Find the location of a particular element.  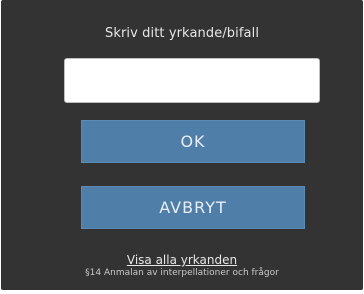

show-all-motions-link: Visa alla yrkanden is located at coordinates (182, 260).